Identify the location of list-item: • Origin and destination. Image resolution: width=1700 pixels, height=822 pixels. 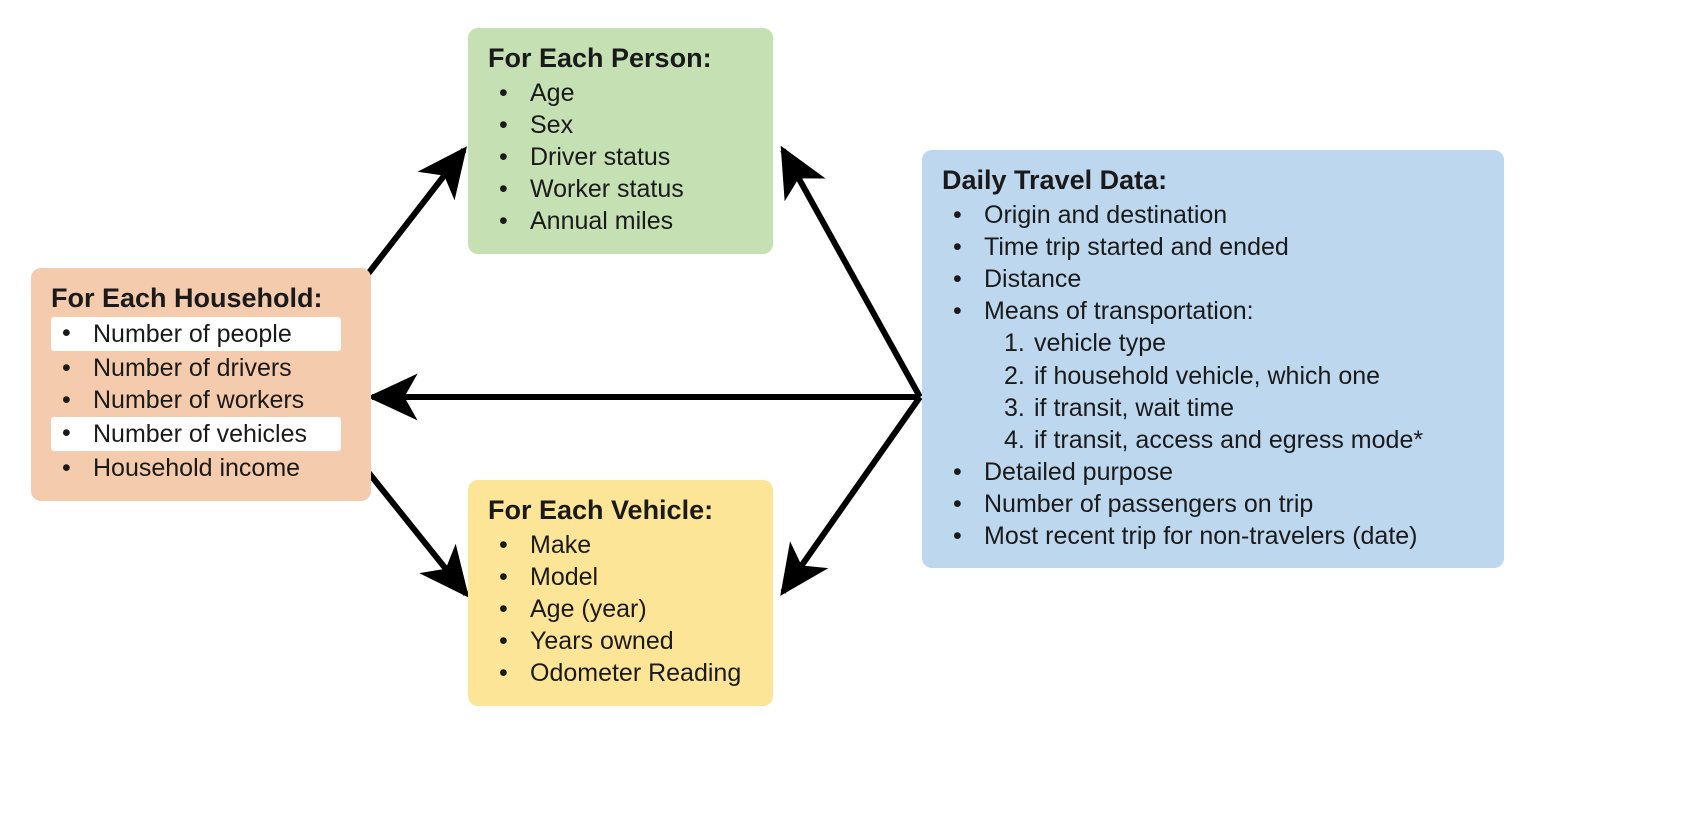
(1214, 215).